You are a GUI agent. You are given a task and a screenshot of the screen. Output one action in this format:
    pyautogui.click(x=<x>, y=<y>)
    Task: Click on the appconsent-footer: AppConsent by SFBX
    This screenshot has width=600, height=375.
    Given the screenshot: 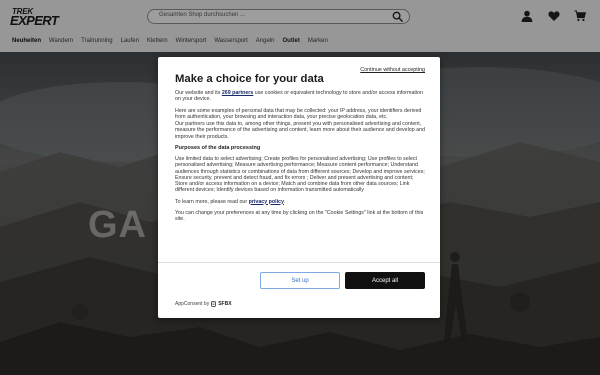 What is the action you would take?
    pyautogui.click(x=203, y=304)
    